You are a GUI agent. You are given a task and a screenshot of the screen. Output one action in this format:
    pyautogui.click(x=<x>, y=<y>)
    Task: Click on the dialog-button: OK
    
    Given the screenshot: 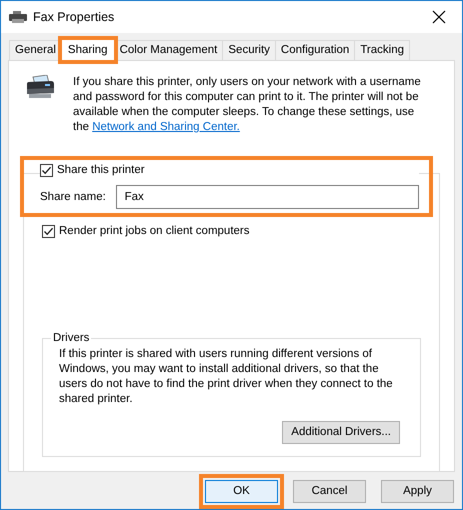 What is the action you would take?
    pyautogui.click(x=241, y=491)
    